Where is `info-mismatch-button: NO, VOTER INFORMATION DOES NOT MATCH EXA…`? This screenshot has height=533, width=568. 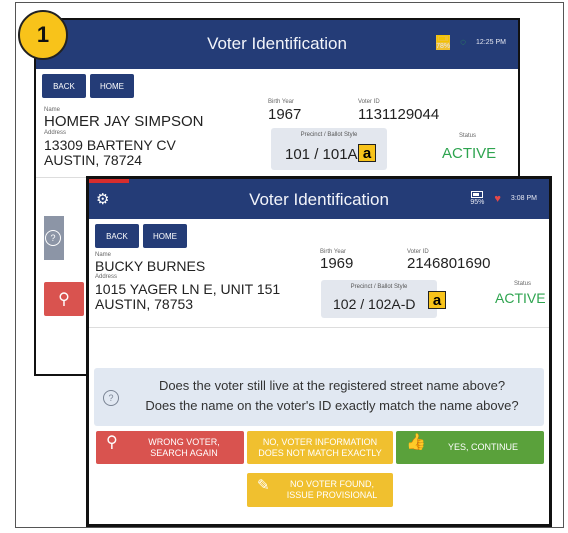 info-mismatch-button: NO, VOTER INFORMATION DOES NOT MATCH EXA… is located at coordinates (320, 447).